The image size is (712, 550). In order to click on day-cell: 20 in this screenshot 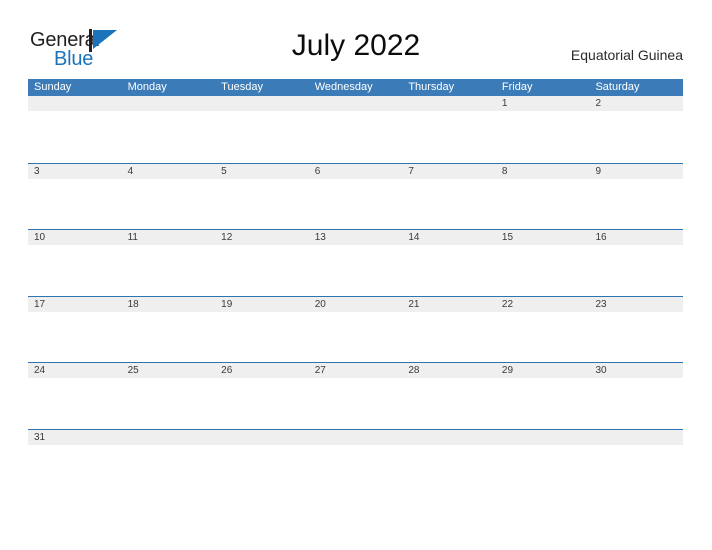, I will do `click(355, 329)`.